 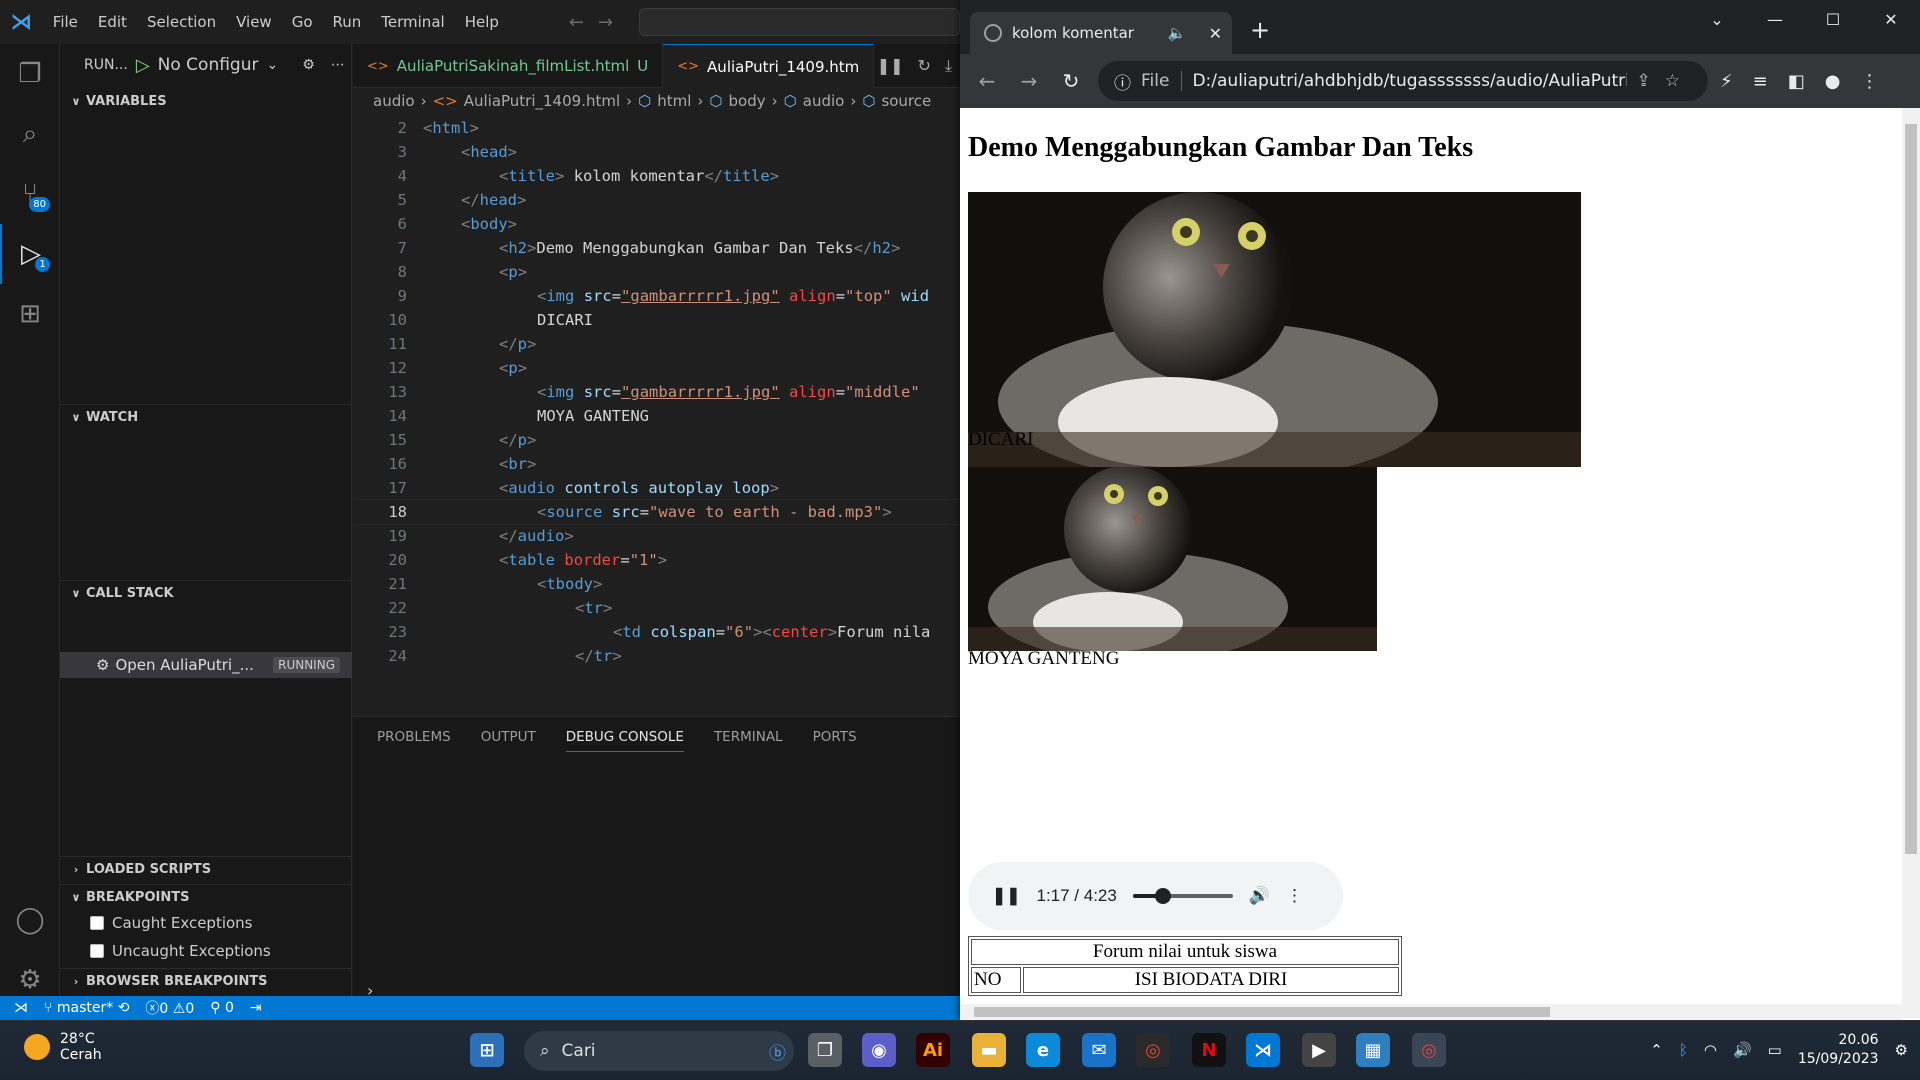 I want to click on breakpoints-section-header: ∨ BREAKPOINTS, so click(x=206, y=897).